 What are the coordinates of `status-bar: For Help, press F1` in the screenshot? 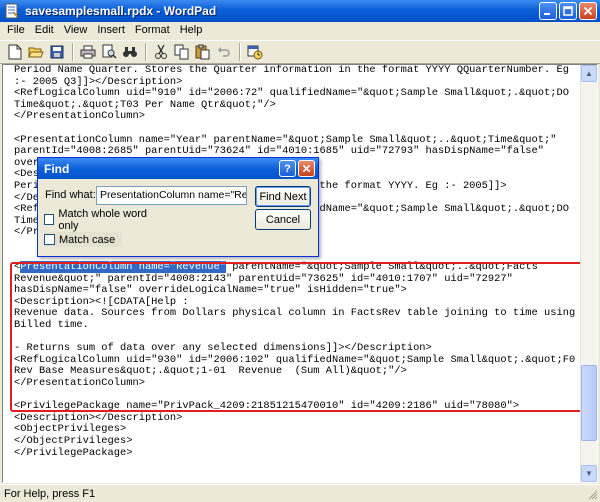 It's located at (300, 493).